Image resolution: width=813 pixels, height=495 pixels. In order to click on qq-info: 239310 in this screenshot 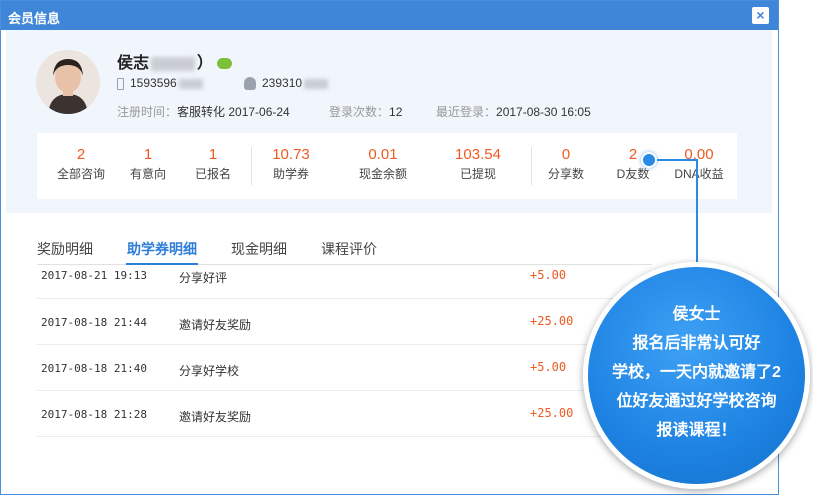, I will do `click(286, 83)`.